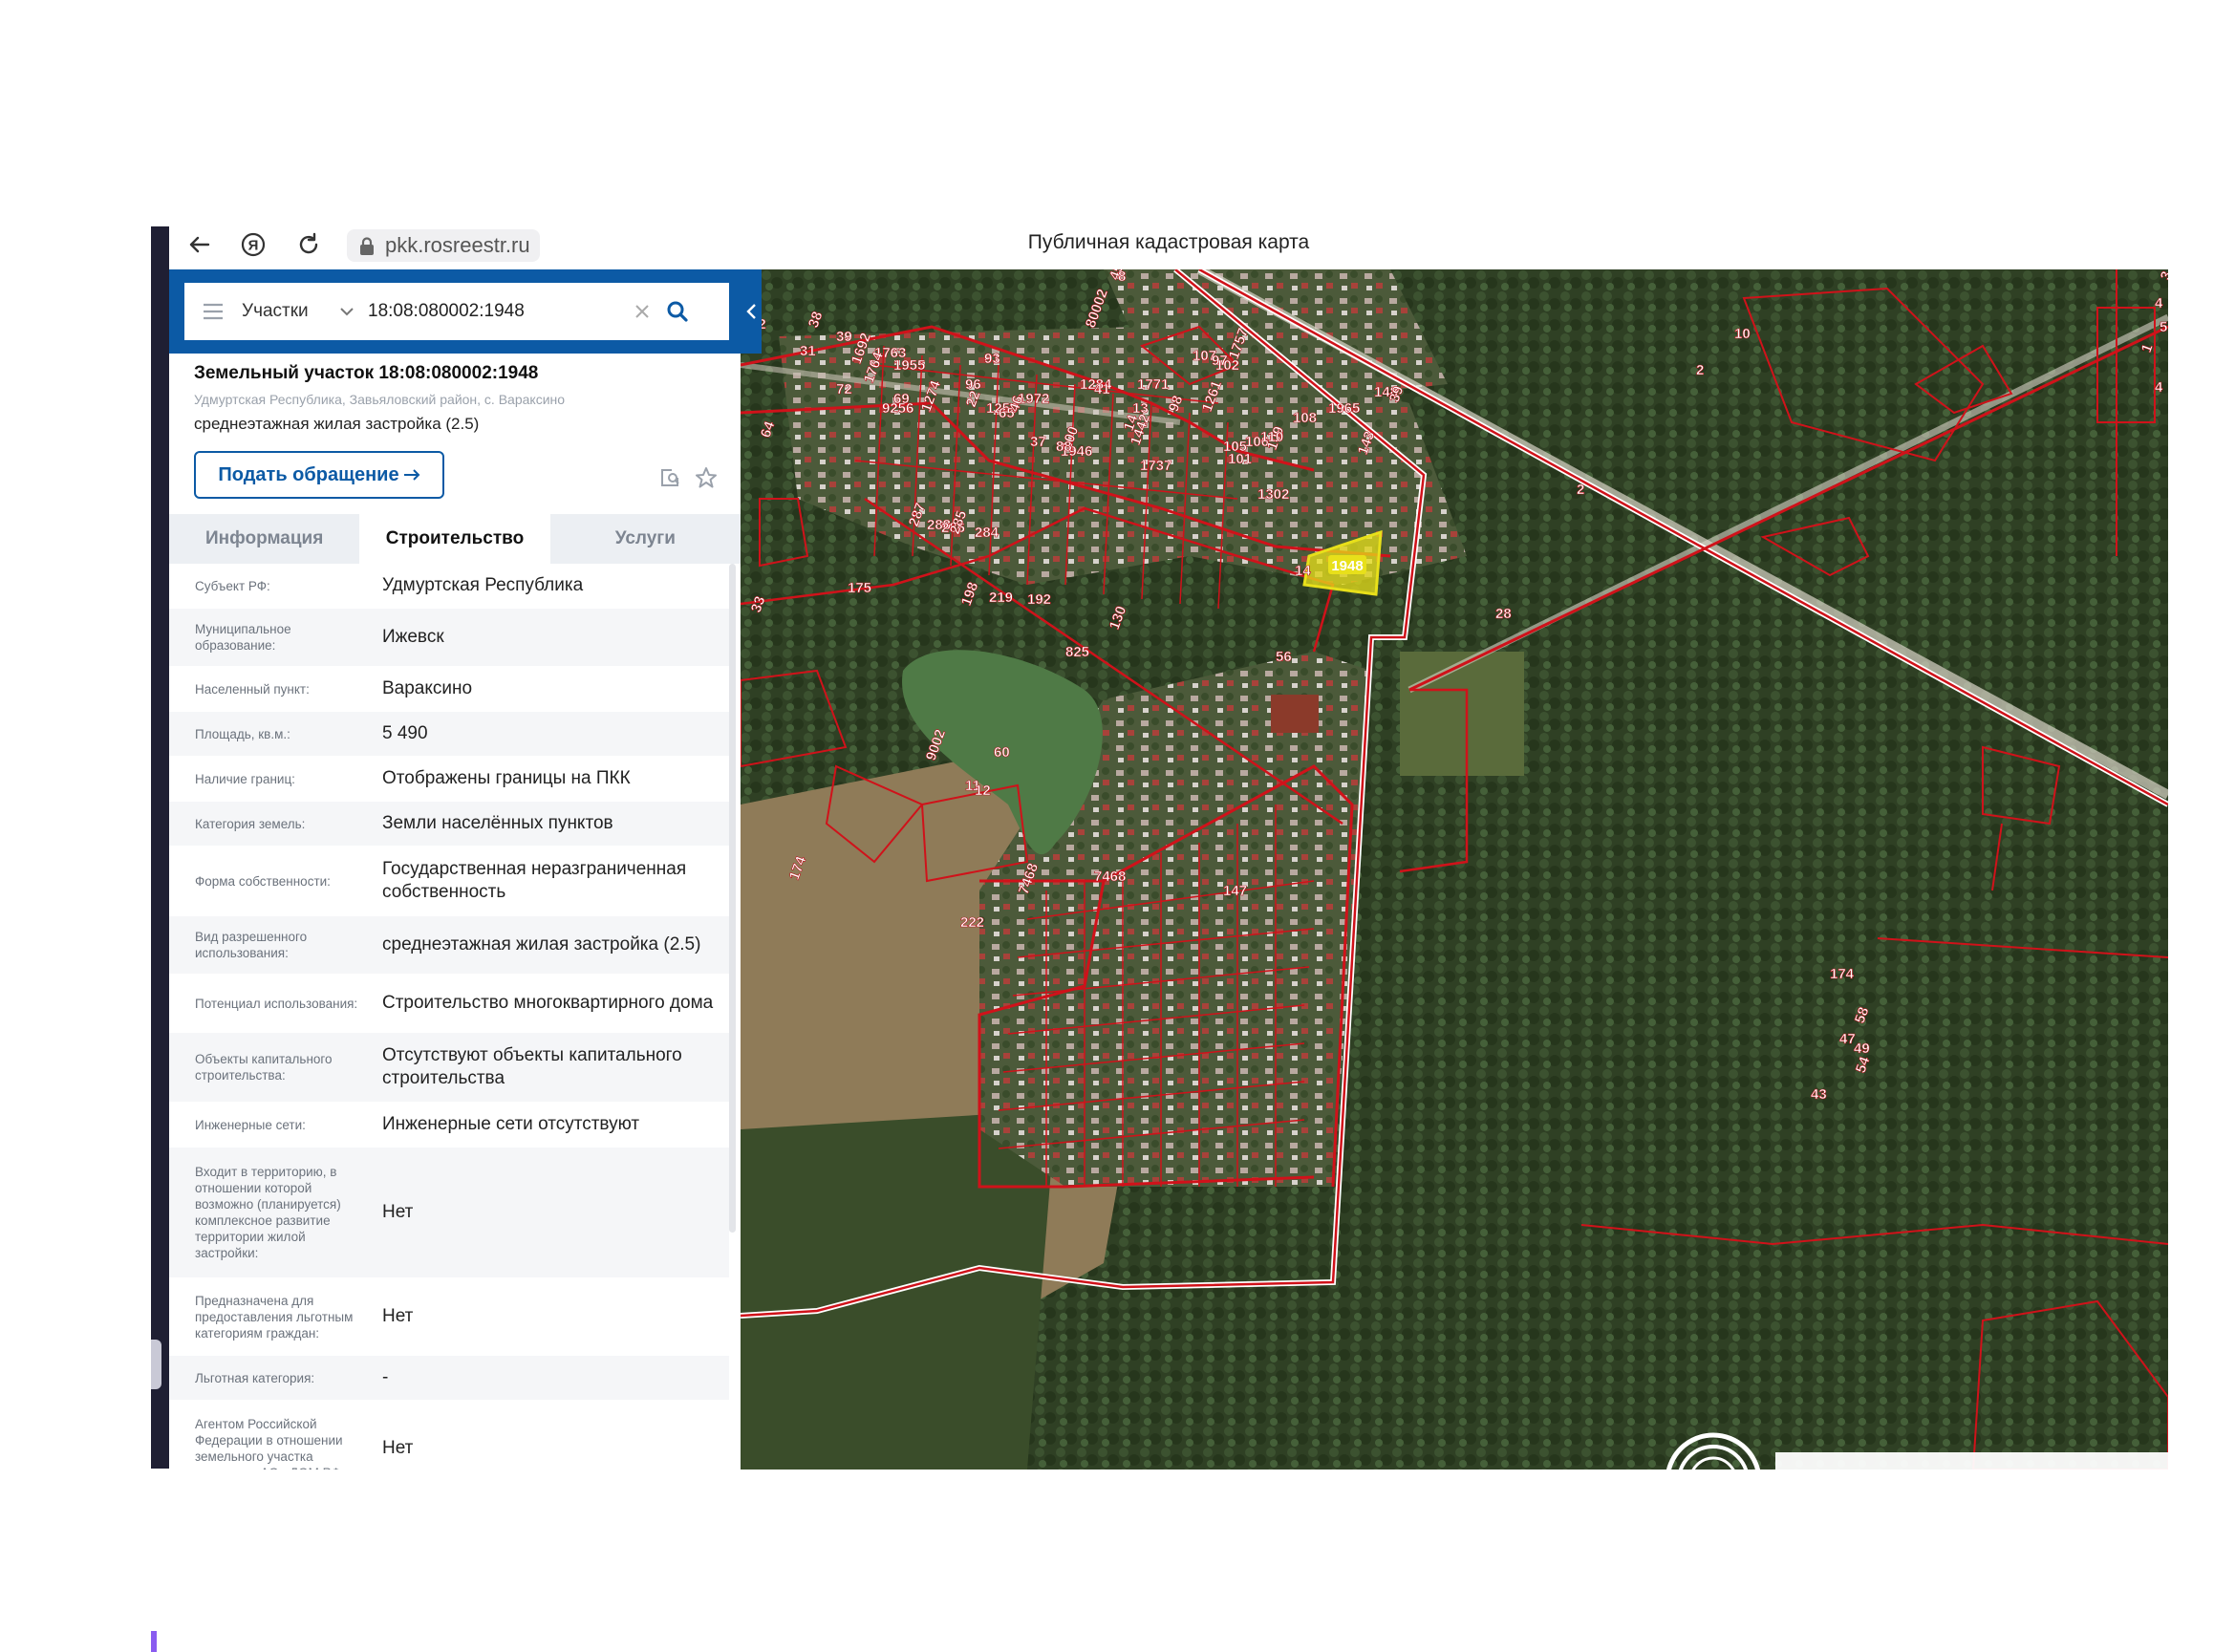 The image size is (2235, 1652). What do you see at coordinates (154, 1642) in the screenshot?
I see `sidebar-indicator` at bounding box center [154, 1642].